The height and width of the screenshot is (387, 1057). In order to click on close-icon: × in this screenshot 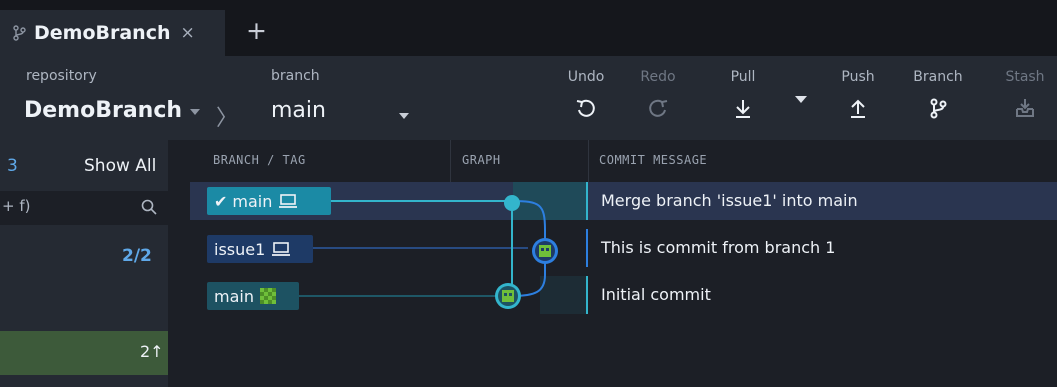, I will do `click(188, 33)`.